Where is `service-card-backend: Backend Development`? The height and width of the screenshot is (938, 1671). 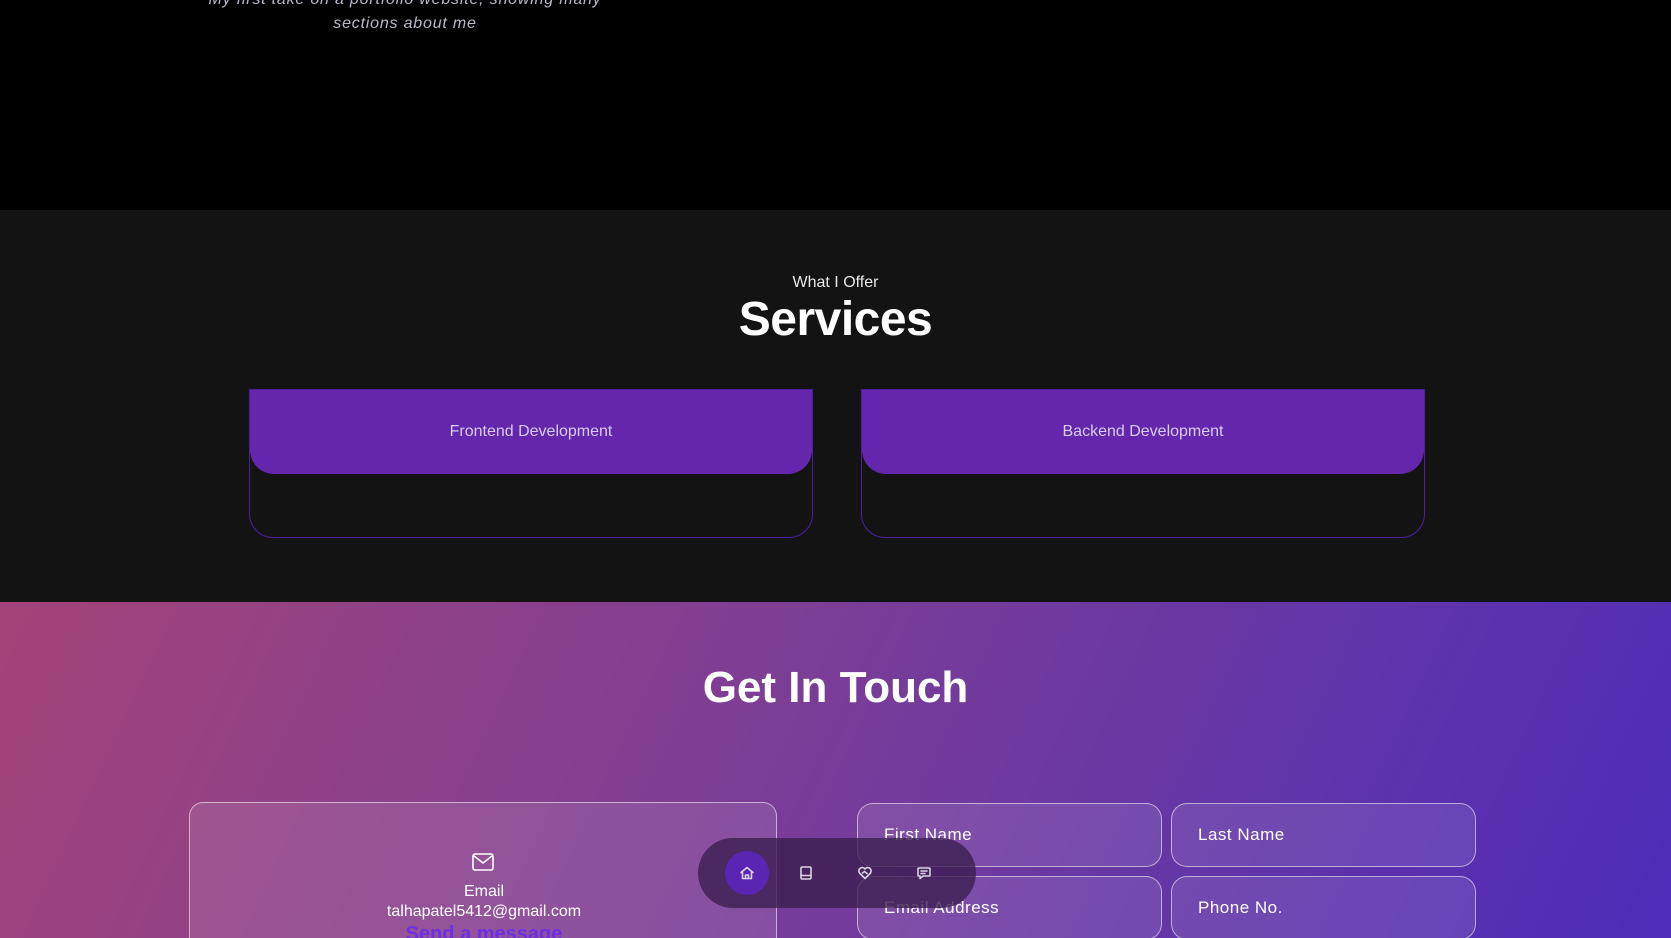 service-card-backend: Backend Development is located at coordinates (1143, 463).